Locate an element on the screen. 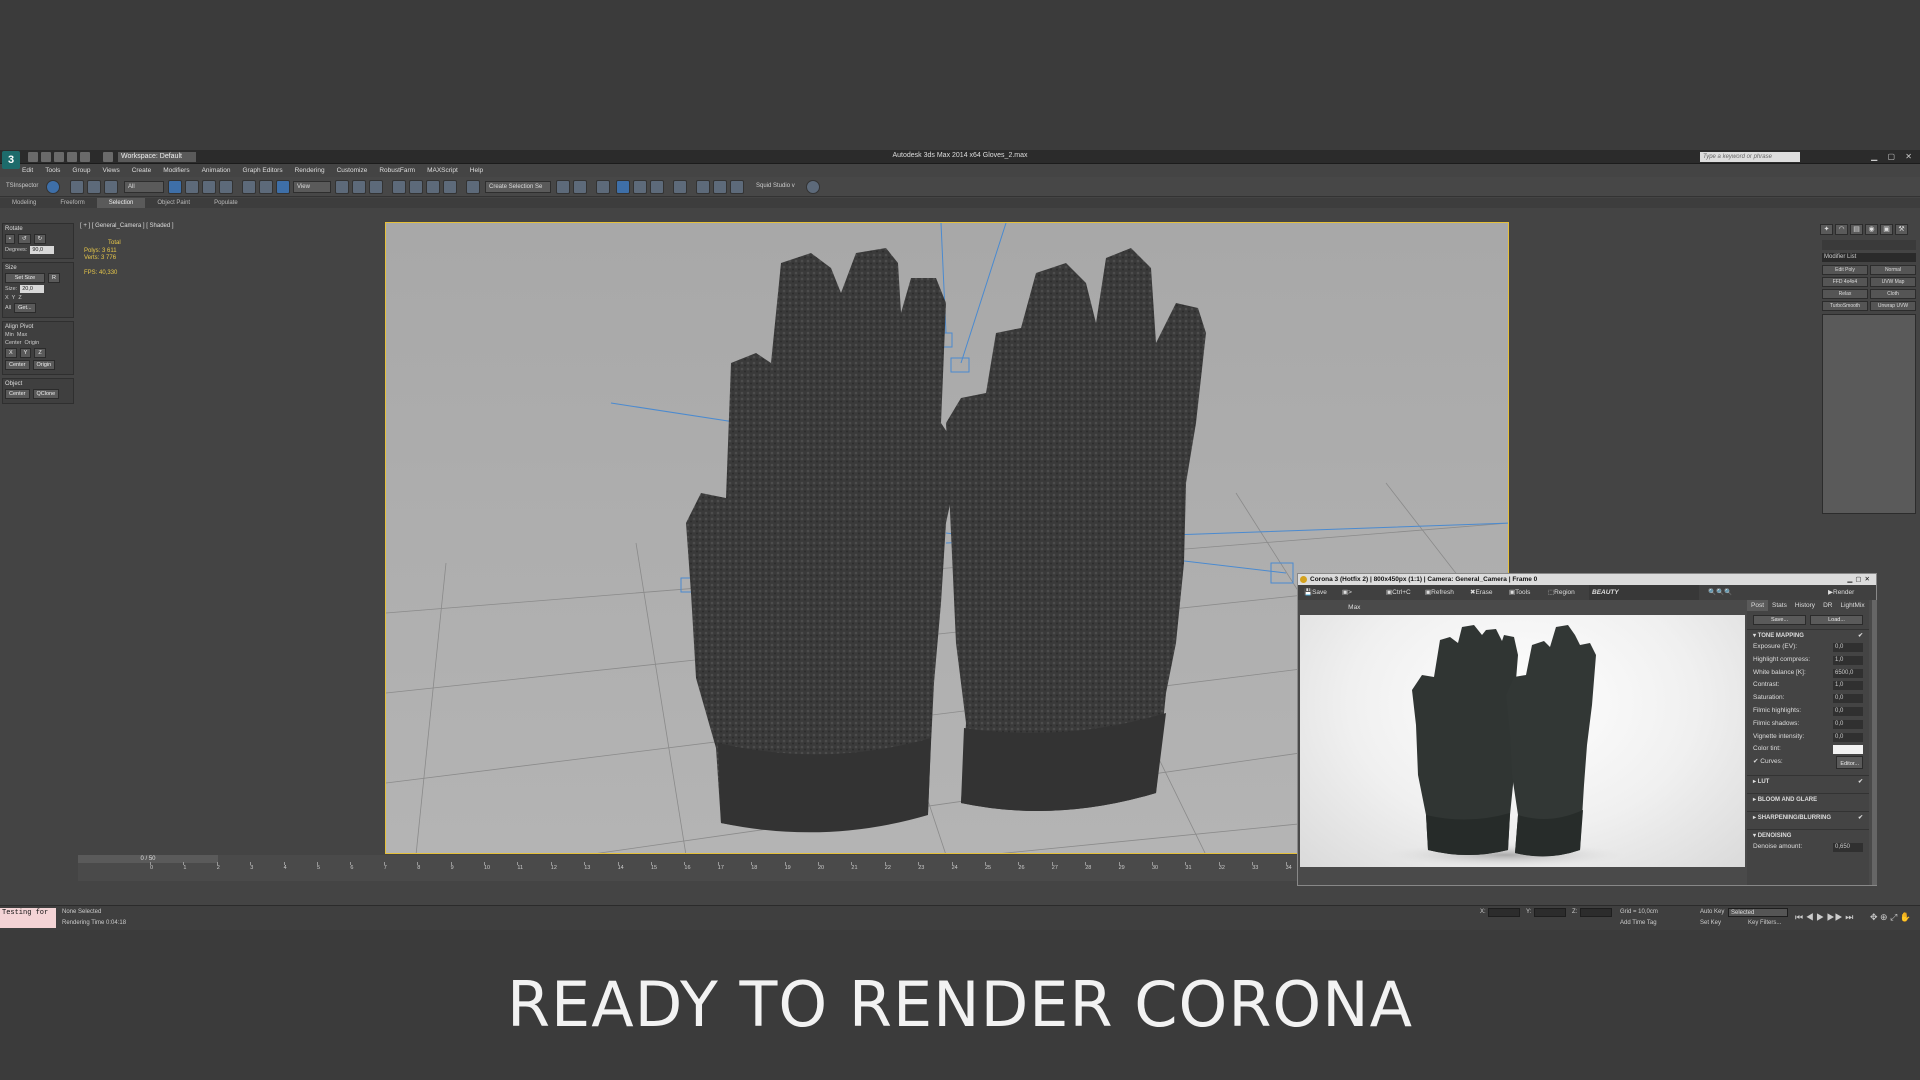 The image size is (1920, 1080). vfb-render-button: ▶ Render is located at coordinates (1841, 592).